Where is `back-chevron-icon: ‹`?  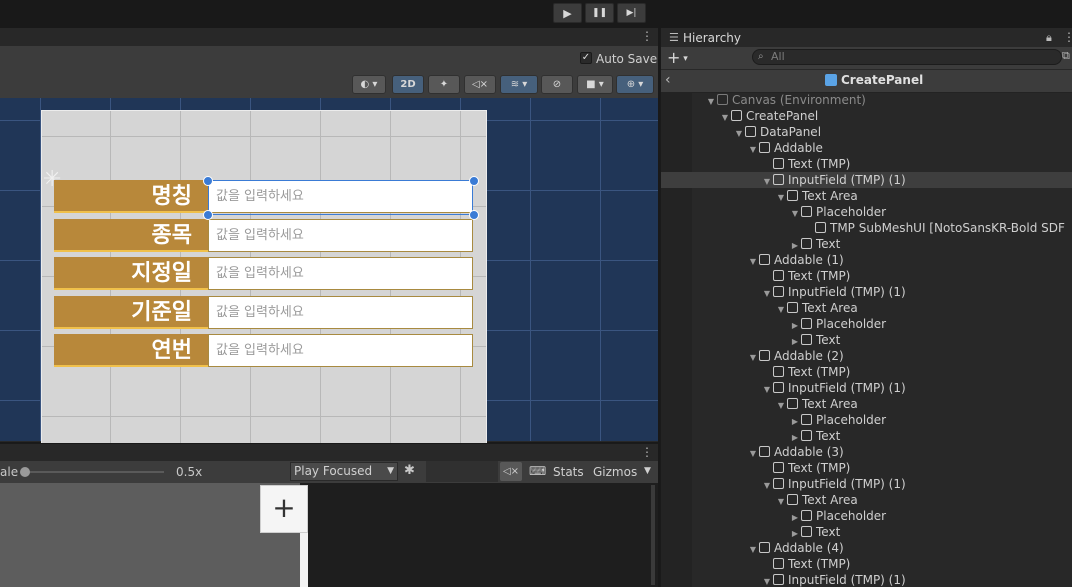 back-chevron-icon: ‹ is located at coordinates (668, 80).